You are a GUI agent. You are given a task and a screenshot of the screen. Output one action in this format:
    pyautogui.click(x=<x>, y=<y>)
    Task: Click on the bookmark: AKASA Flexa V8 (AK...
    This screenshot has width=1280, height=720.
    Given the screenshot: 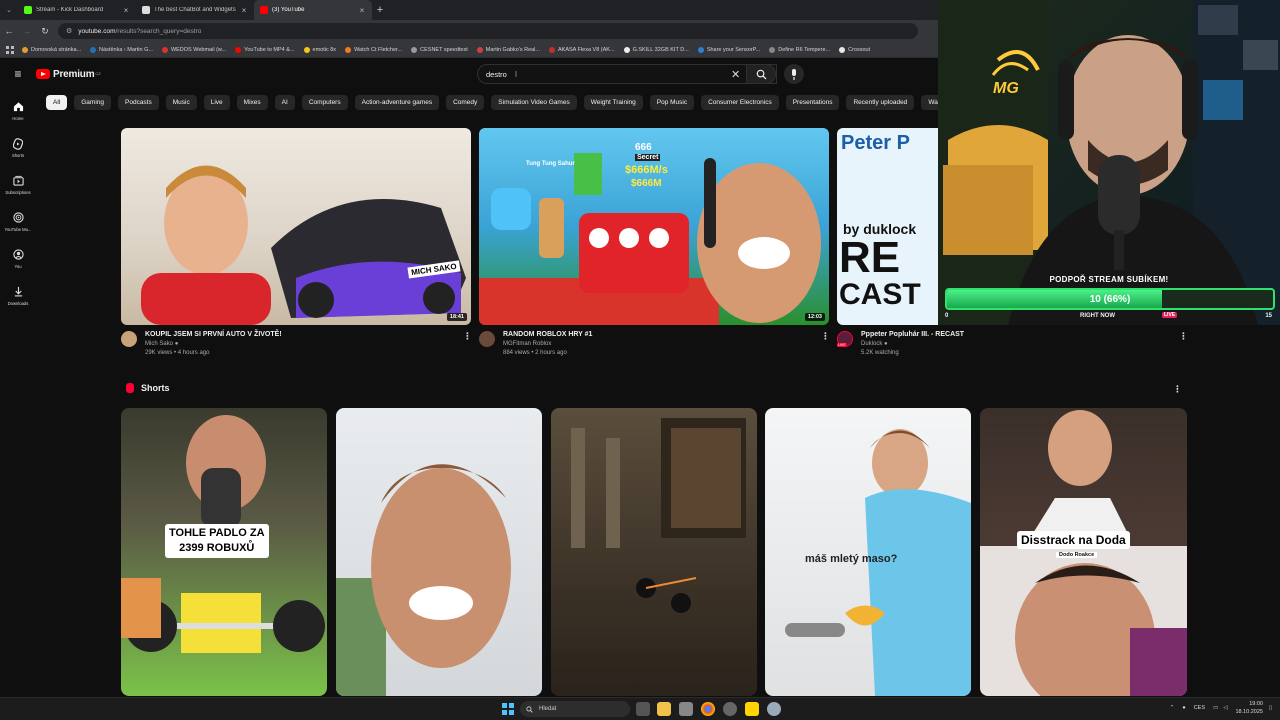 What is the action you would take?
    pyautogui.click(x=582, y=49)
    